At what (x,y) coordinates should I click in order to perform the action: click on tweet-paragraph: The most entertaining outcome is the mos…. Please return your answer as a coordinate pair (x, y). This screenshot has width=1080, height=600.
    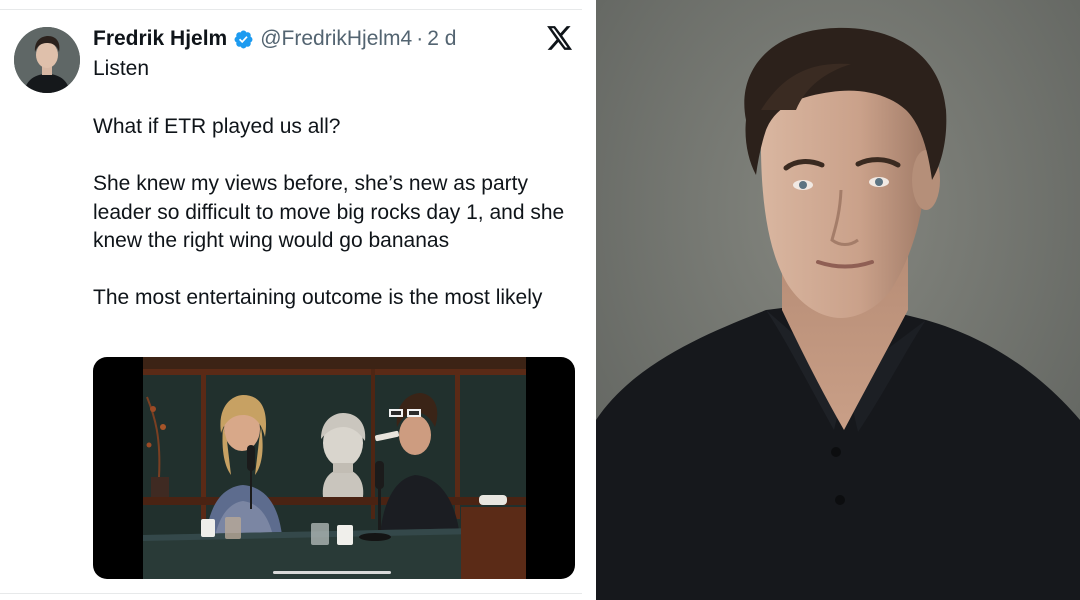
    Looking at the image, I should click on (318, 297).